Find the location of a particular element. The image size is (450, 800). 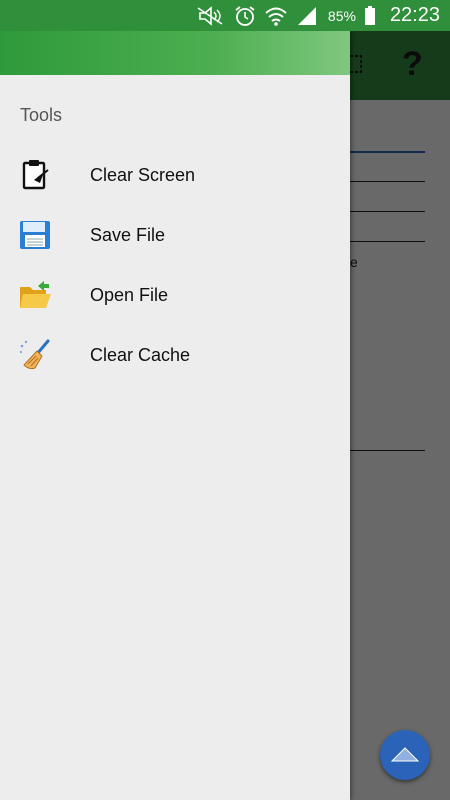

menu-item-label: Open File is located at coordinates (129, 294).